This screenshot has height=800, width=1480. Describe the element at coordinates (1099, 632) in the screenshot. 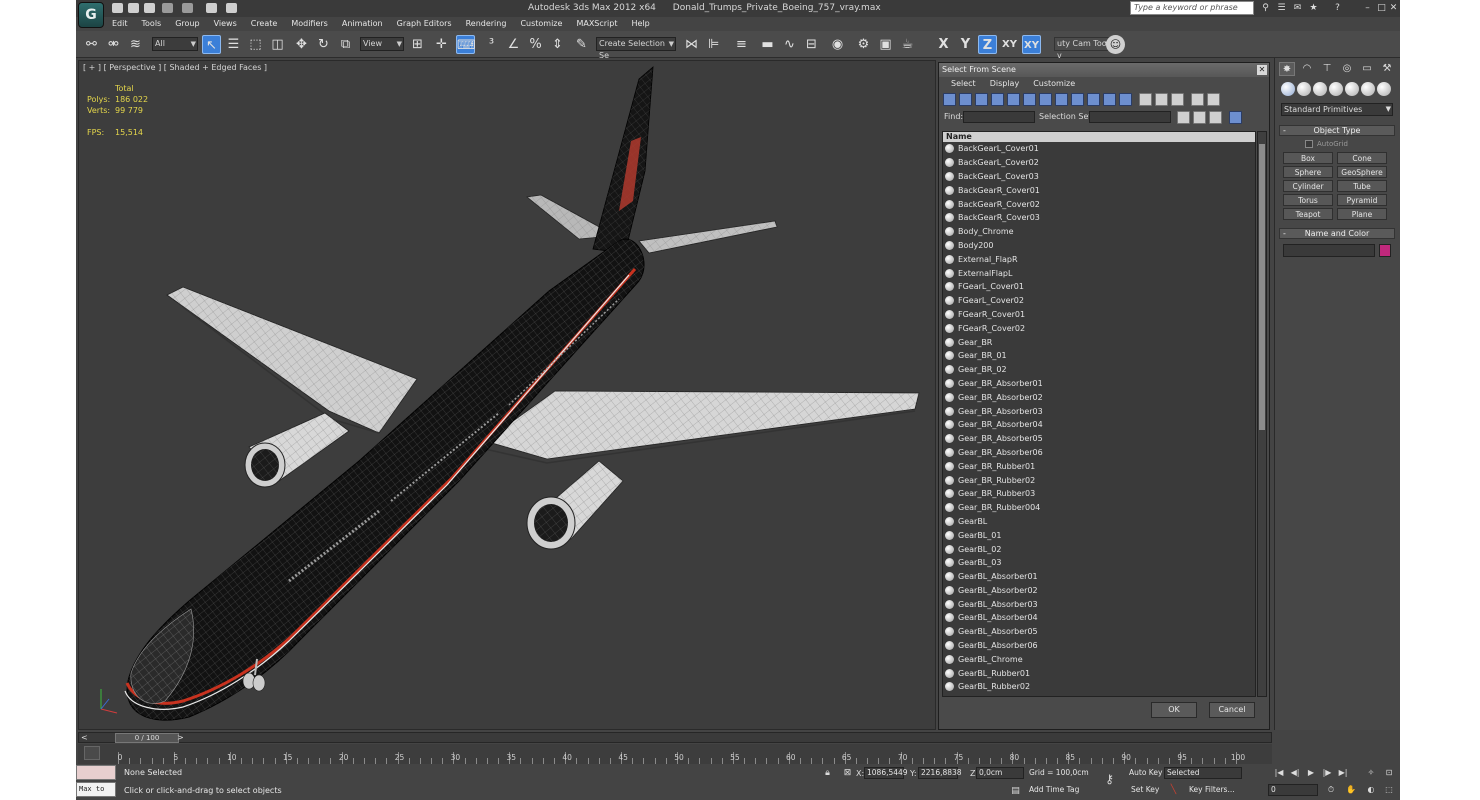

I see `list-item: GearBL_Absorber05` at that location.